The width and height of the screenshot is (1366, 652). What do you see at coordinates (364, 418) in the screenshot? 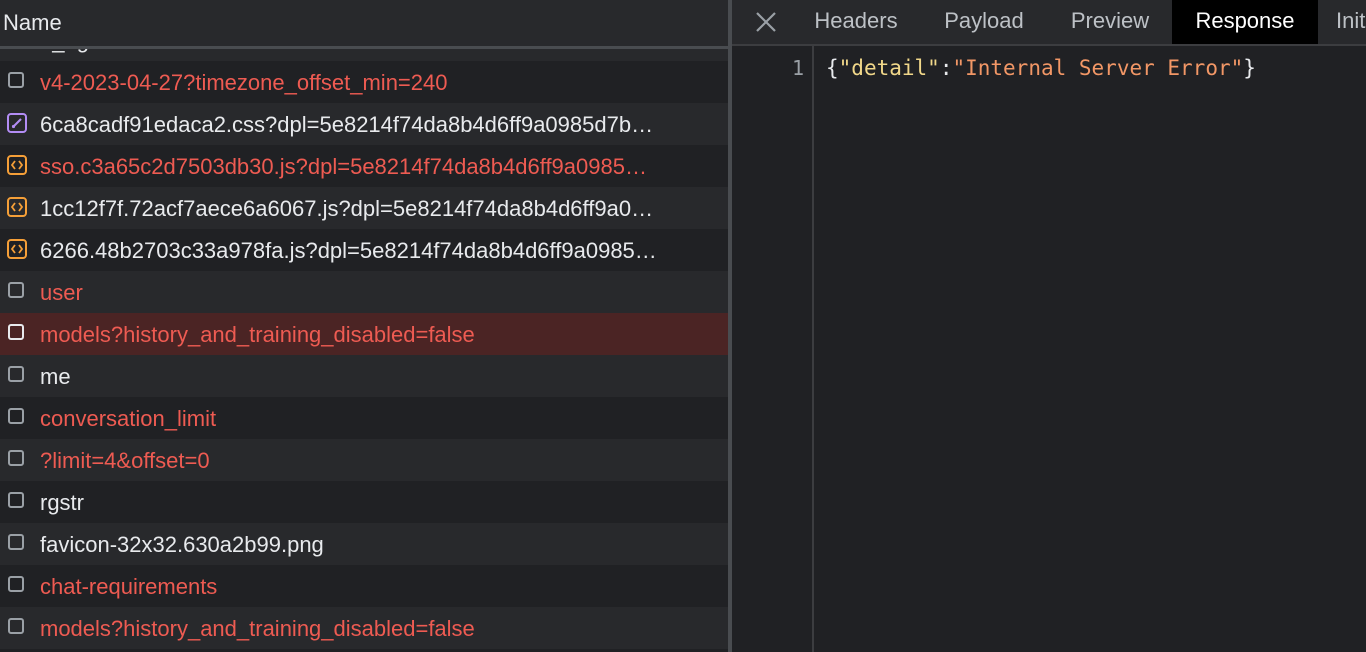
I see `request-row: conversation_limit` at bounding box center [364, 418].